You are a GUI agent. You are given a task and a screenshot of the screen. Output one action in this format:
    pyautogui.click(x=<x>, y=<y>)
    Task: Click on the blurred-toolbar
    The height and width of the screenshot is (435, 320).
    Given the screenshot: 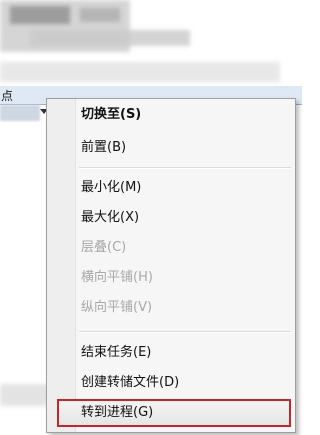 What is the action you would take?
    pyautogui.click(x=140, y=72)
    